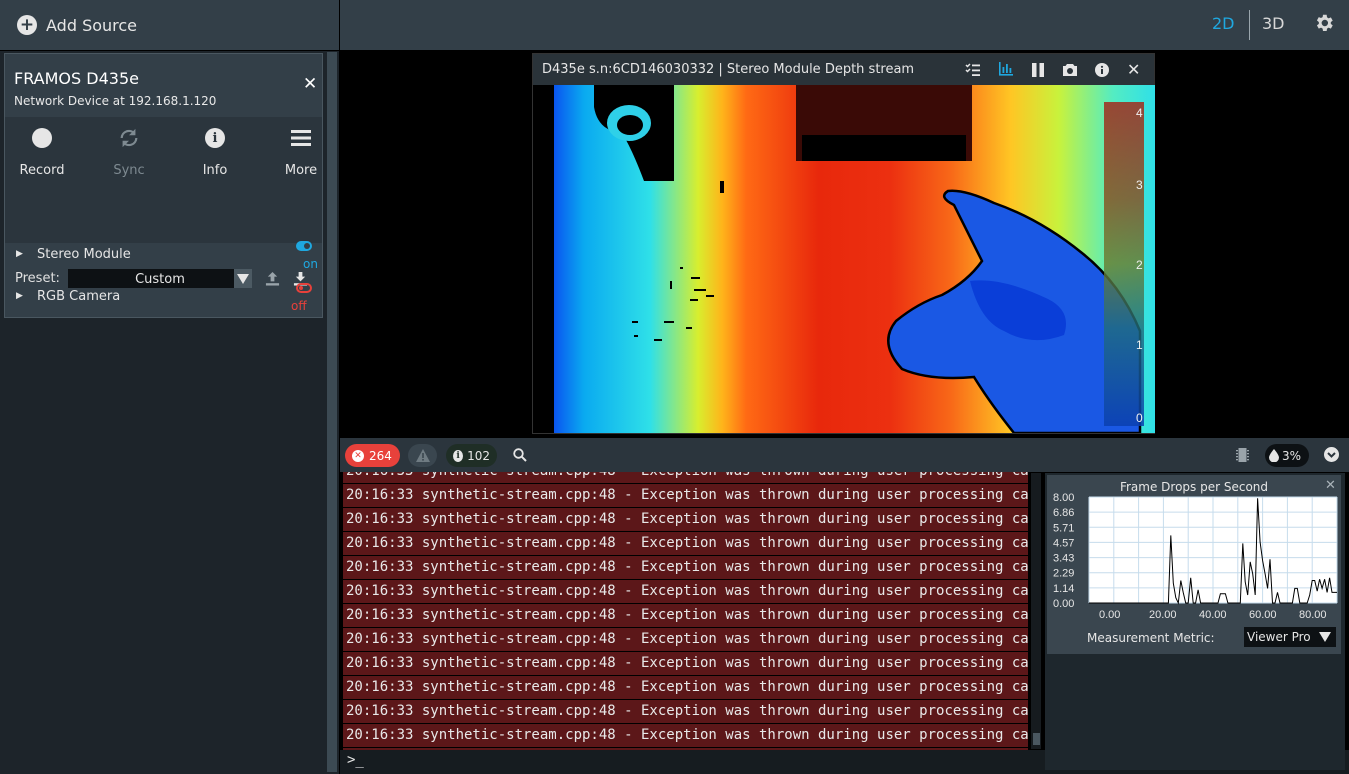 This screenshot has width=1349, height=774. What do you see at coordinates (1151, 638) in the screenshot?
I see `measurement-metric-label: Measurement Metric:` at bounding box center [1151, 638].